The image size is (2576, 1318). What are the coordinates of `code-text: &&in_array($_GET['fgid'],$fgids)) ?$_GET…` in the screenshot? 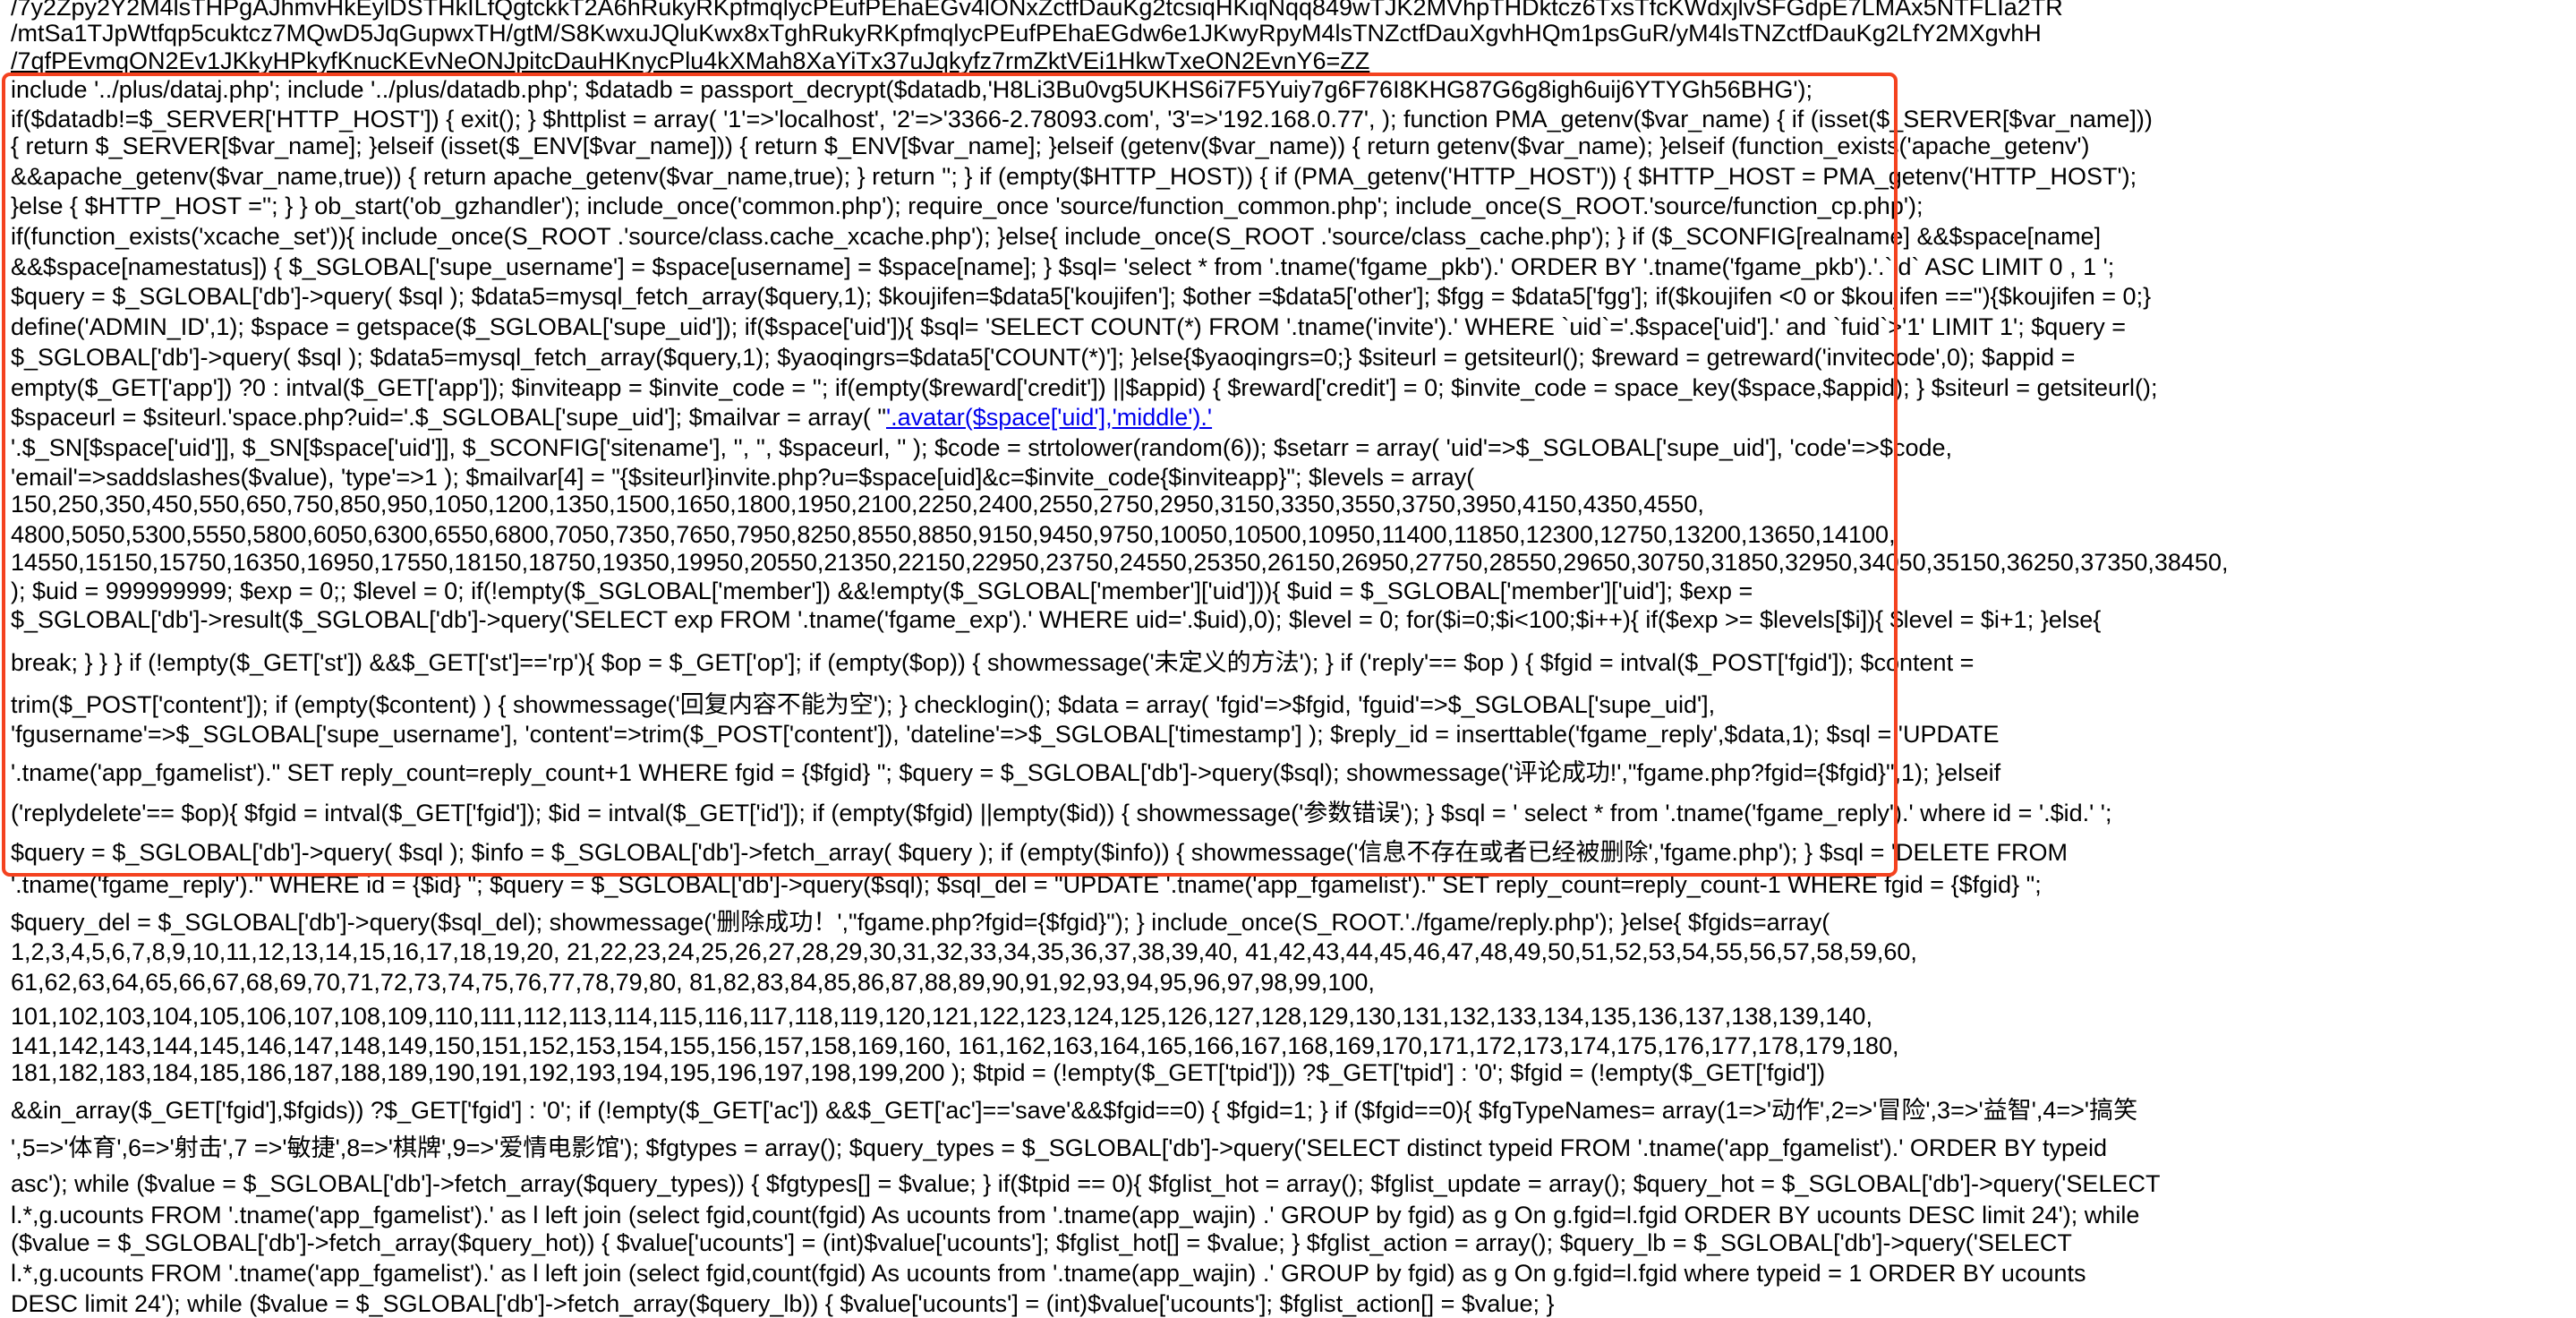 It's located at (1074, 1110).